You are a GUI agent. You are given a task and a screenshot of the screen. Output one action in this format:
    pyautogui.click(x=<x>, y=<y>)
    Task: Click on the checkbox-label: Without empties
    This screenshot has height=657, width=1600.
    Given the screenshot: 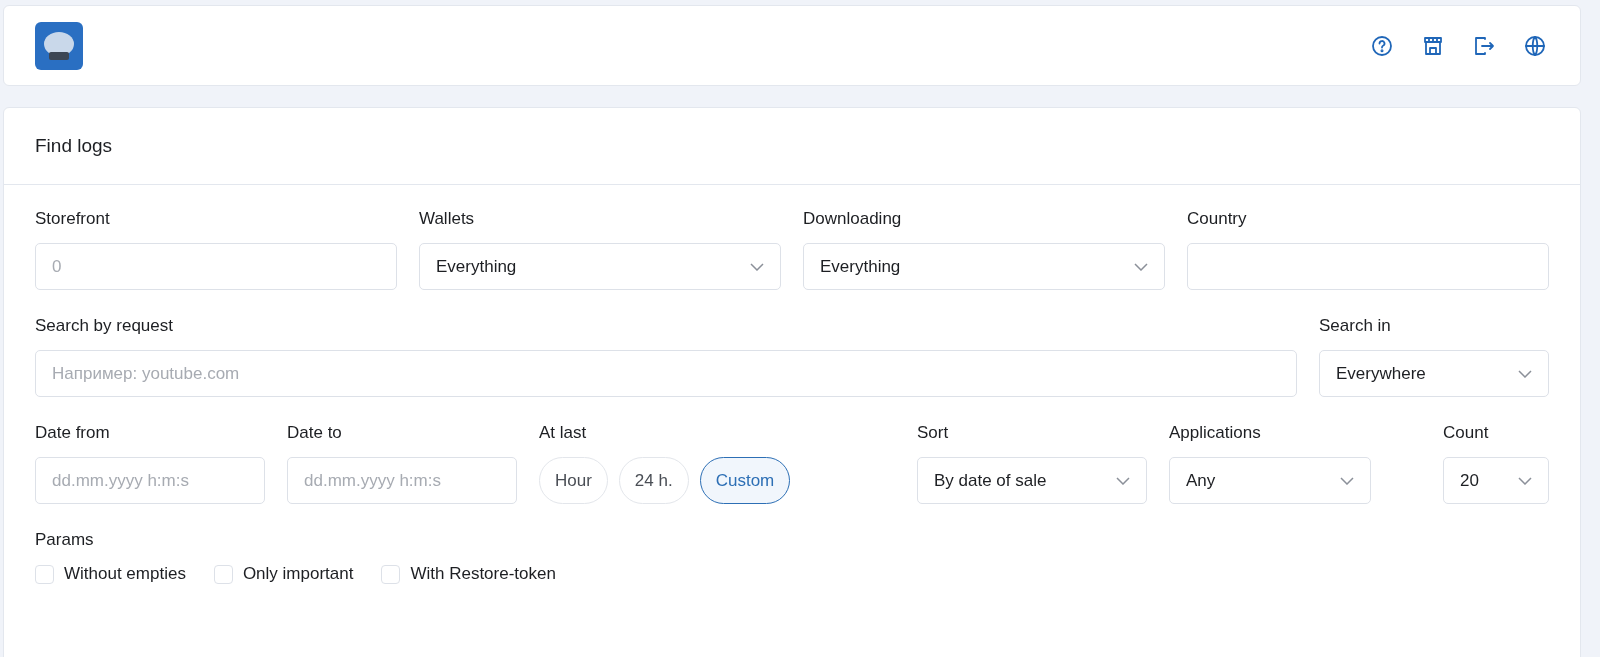 What is the action you would take?
    pyautogui.click(x=125, y=574)
    